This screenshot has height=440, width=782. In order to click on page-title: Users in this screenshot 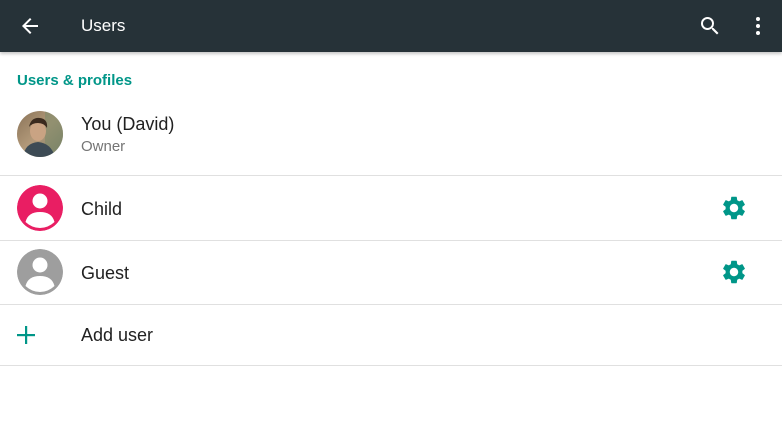, I will do `click(103, 25)`.